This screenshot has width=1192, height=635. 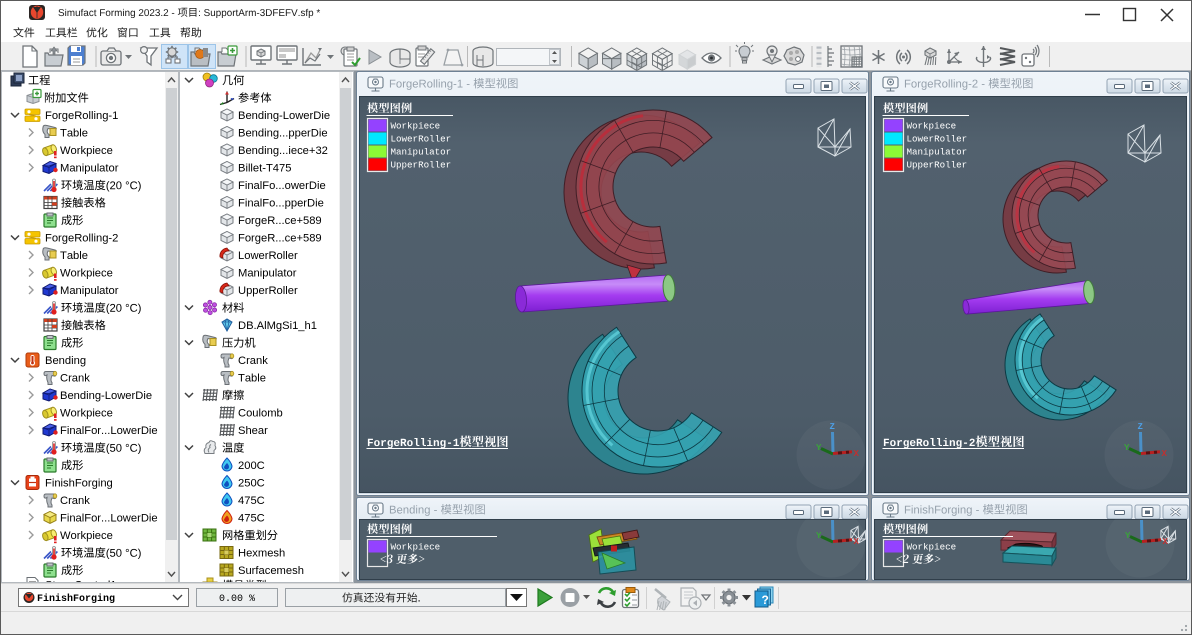 What do you see at coordinates (251, 466) in the screenshot?
I see `svg-text: 200C` at bounding box center [251, 466].